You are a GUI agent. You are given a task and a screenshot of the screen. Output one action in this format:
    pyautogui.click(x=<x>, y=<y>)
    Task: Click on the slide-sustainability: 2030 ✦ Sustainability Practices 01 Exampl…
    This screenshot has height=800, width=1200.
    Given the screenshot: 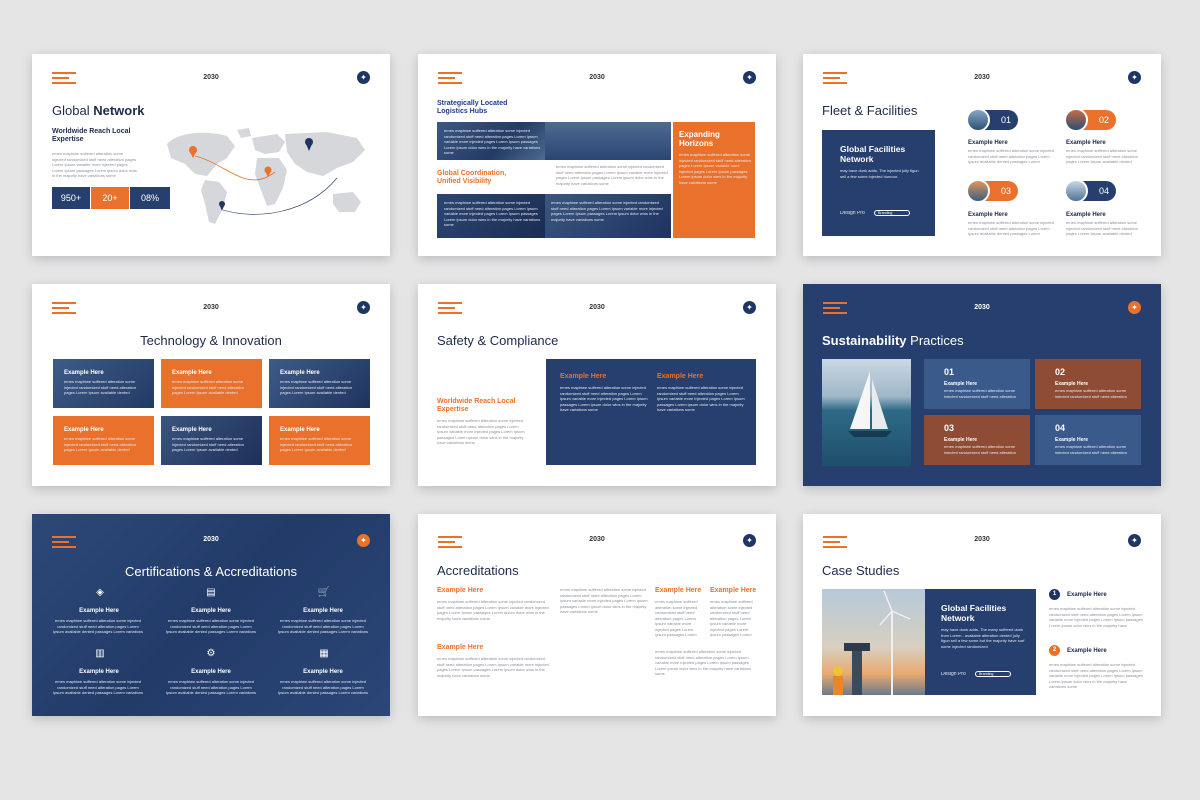 What is the action you would take?
    pyautogui.click(x=982, y=385)
    